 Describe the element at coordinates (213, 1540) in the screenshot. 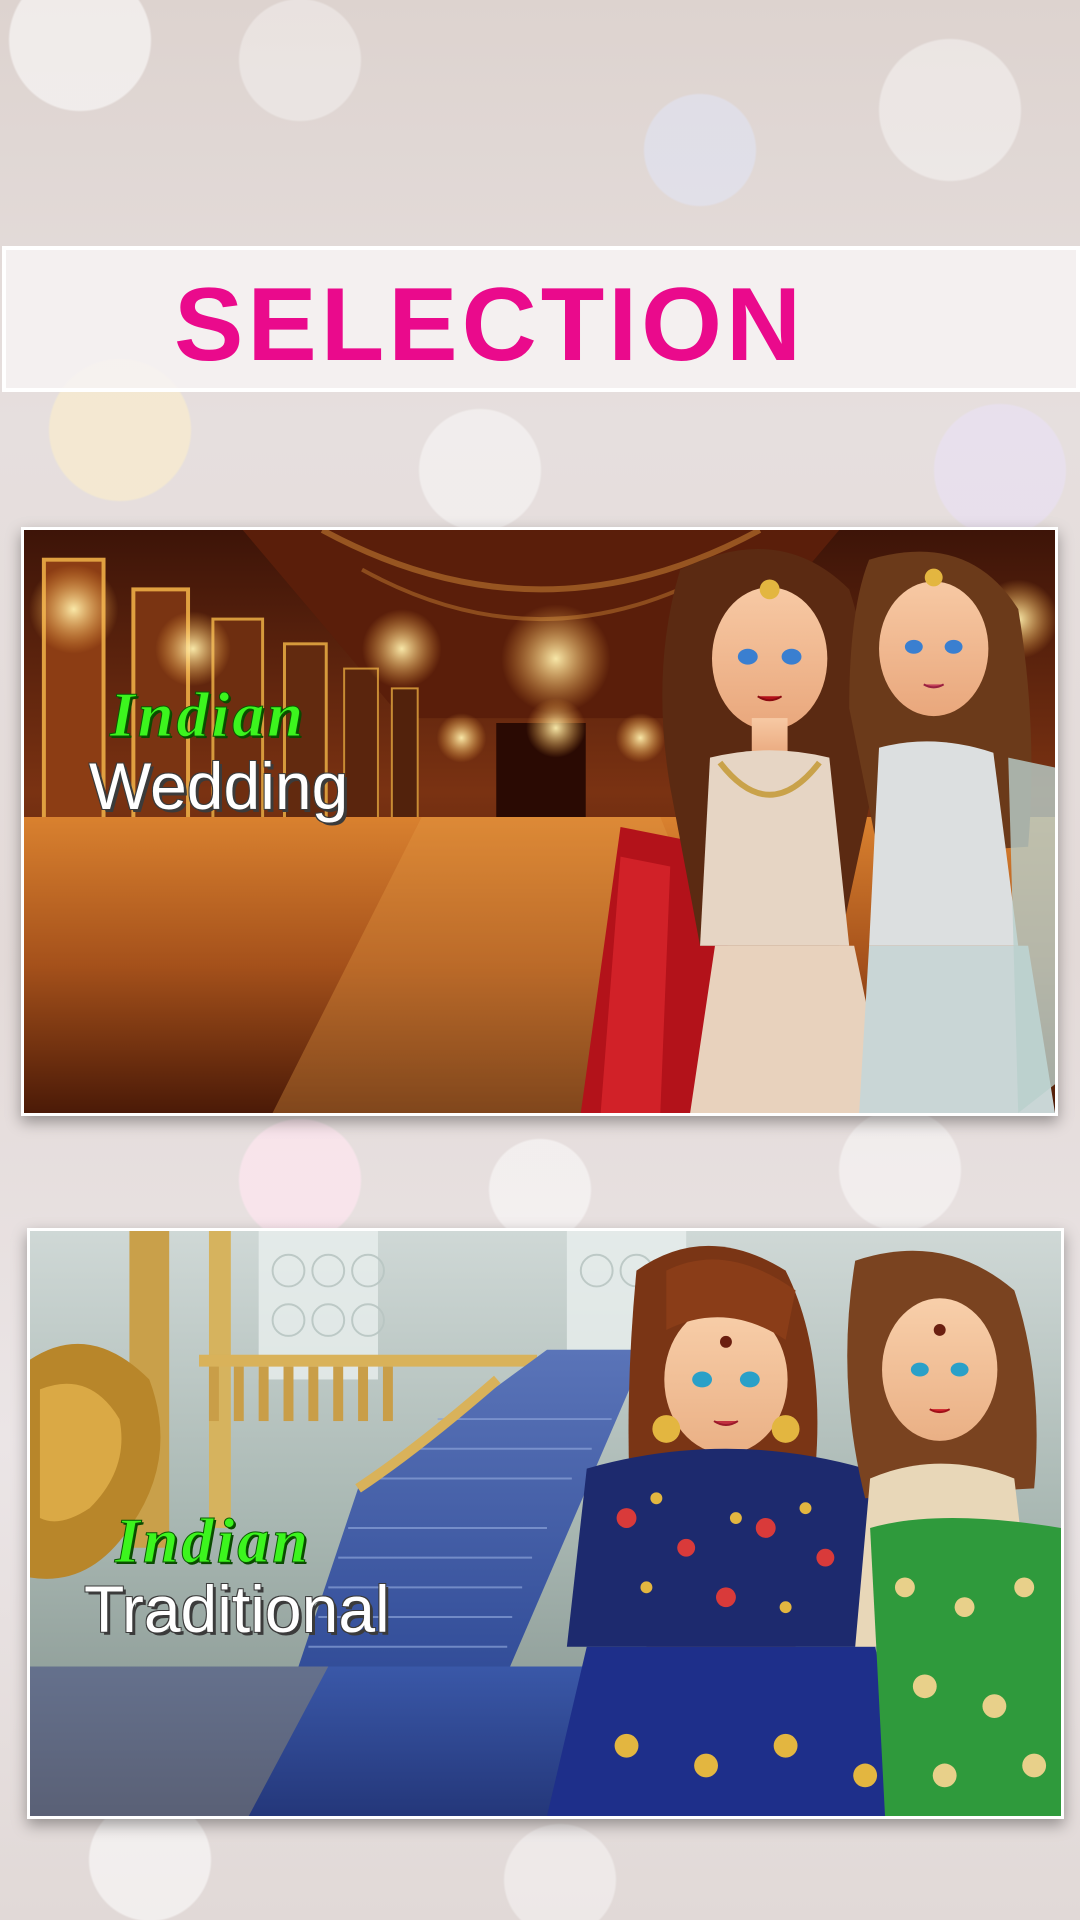

I see `traditional-tag-indian: Indian` at that location.